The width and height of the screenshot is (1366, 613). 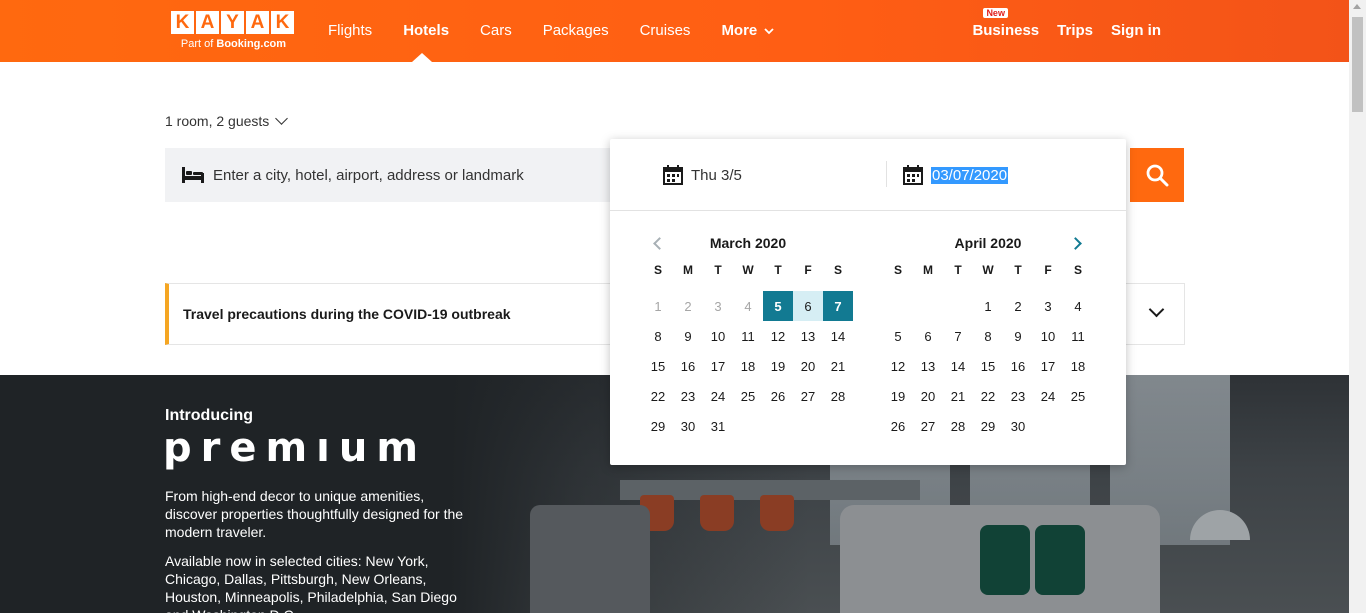 I want to click on nav-packages: Packages, so click(x=576, y=30).